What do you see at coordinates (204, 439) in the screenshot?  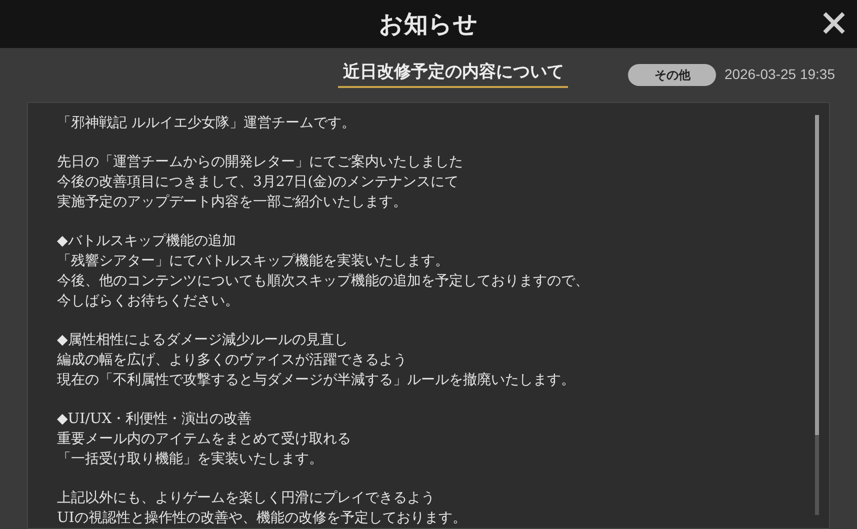 I see `text-line: 重要メール内のアイテムをまとめて受け取れる` at bounding box center [204, 439].